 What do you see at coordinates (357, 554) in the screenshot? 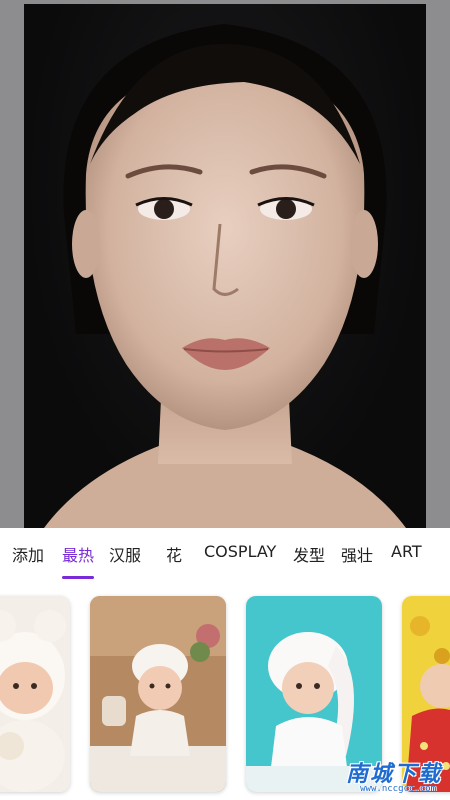
I see `tab-strong: 强壮` at bounding box center [357, 554].